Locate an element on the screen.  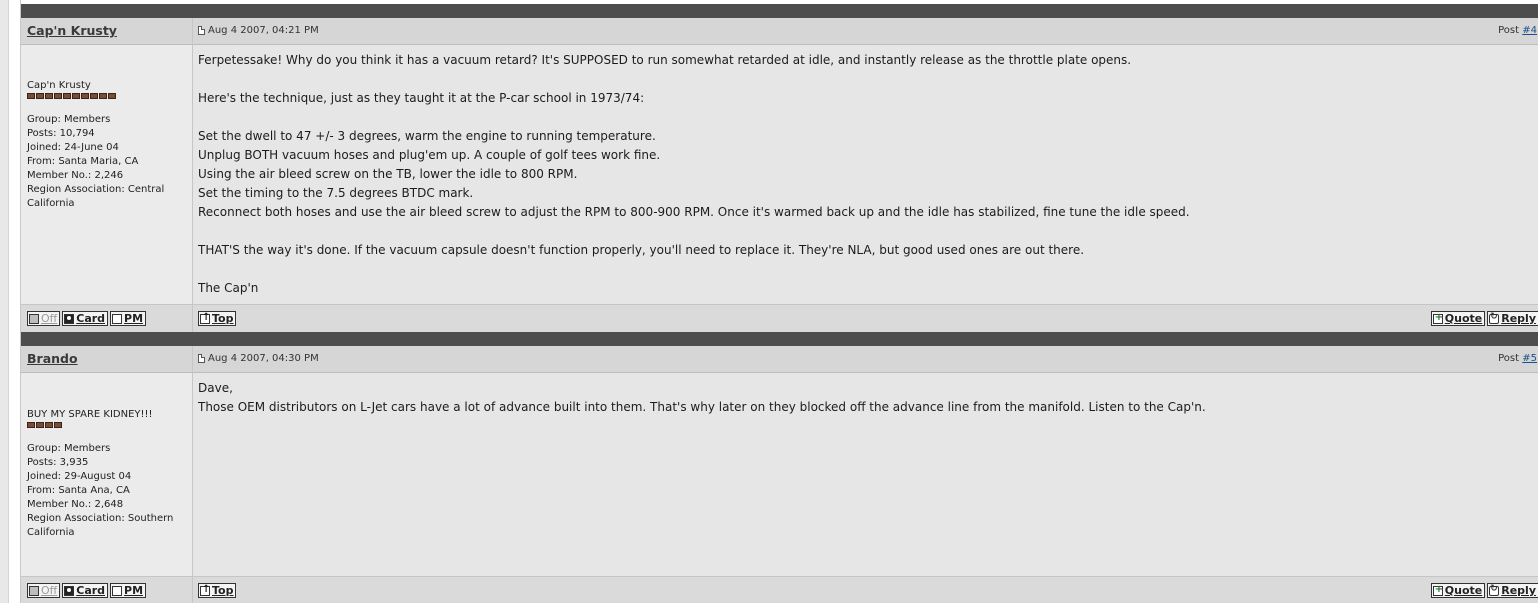
member-joined: Joined: 29-August 04 is located at coordinates (79, 476).